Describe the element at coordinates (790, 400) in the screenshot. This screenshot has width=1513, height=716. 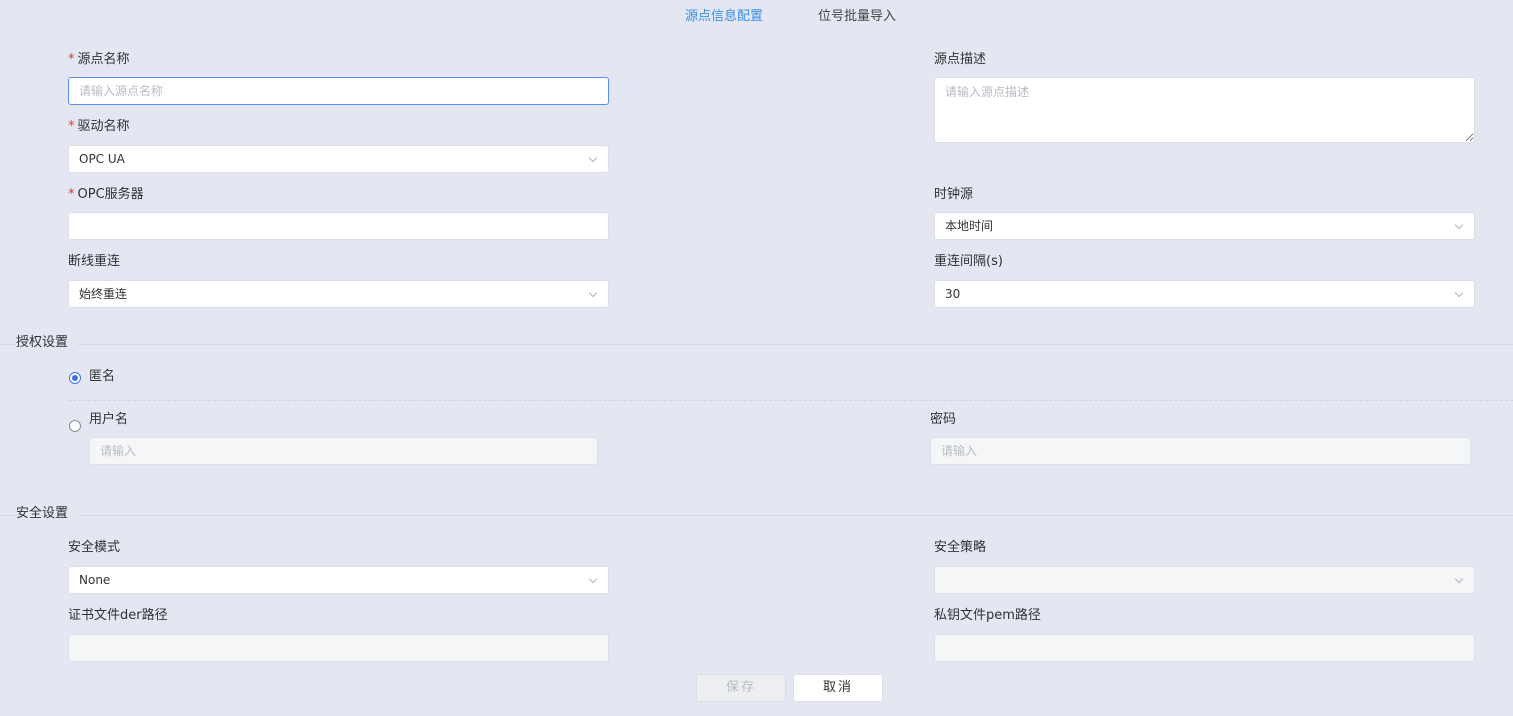
I see `auth-dashed-divider` at that location.